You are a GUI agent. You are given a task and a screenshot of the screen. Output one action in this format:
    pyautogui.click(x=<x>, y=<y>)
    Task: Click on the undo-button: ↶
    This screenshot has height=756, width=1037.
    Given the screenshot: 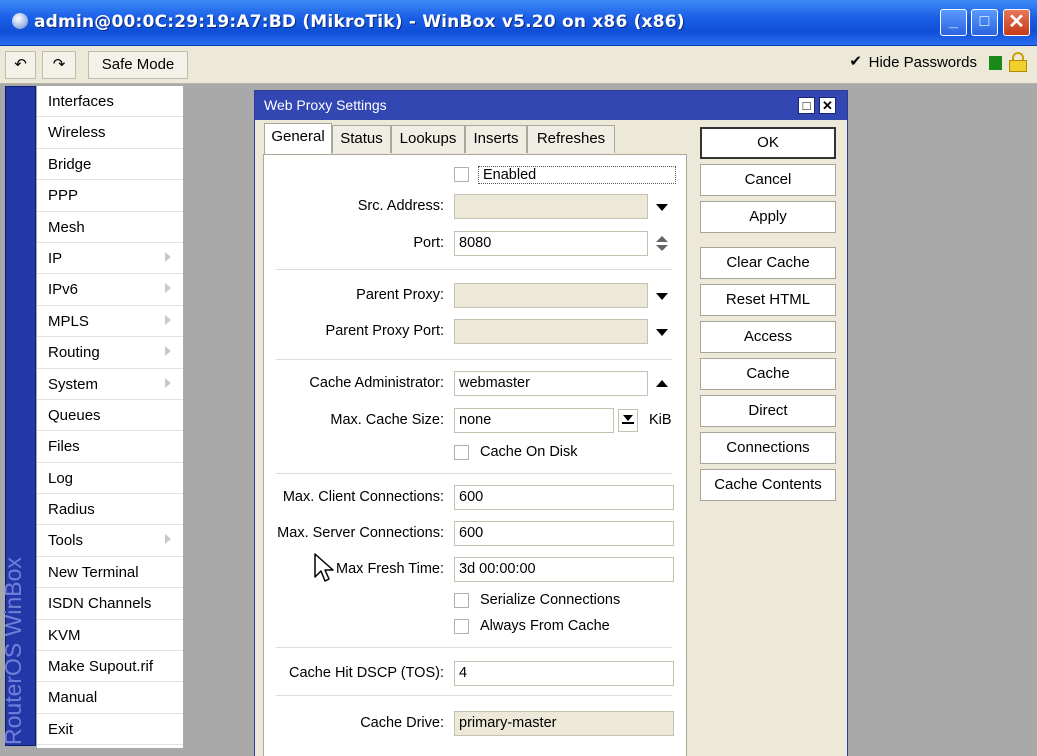 What is the action you would take?
    pyautogui.click(x=20, y=65)
    